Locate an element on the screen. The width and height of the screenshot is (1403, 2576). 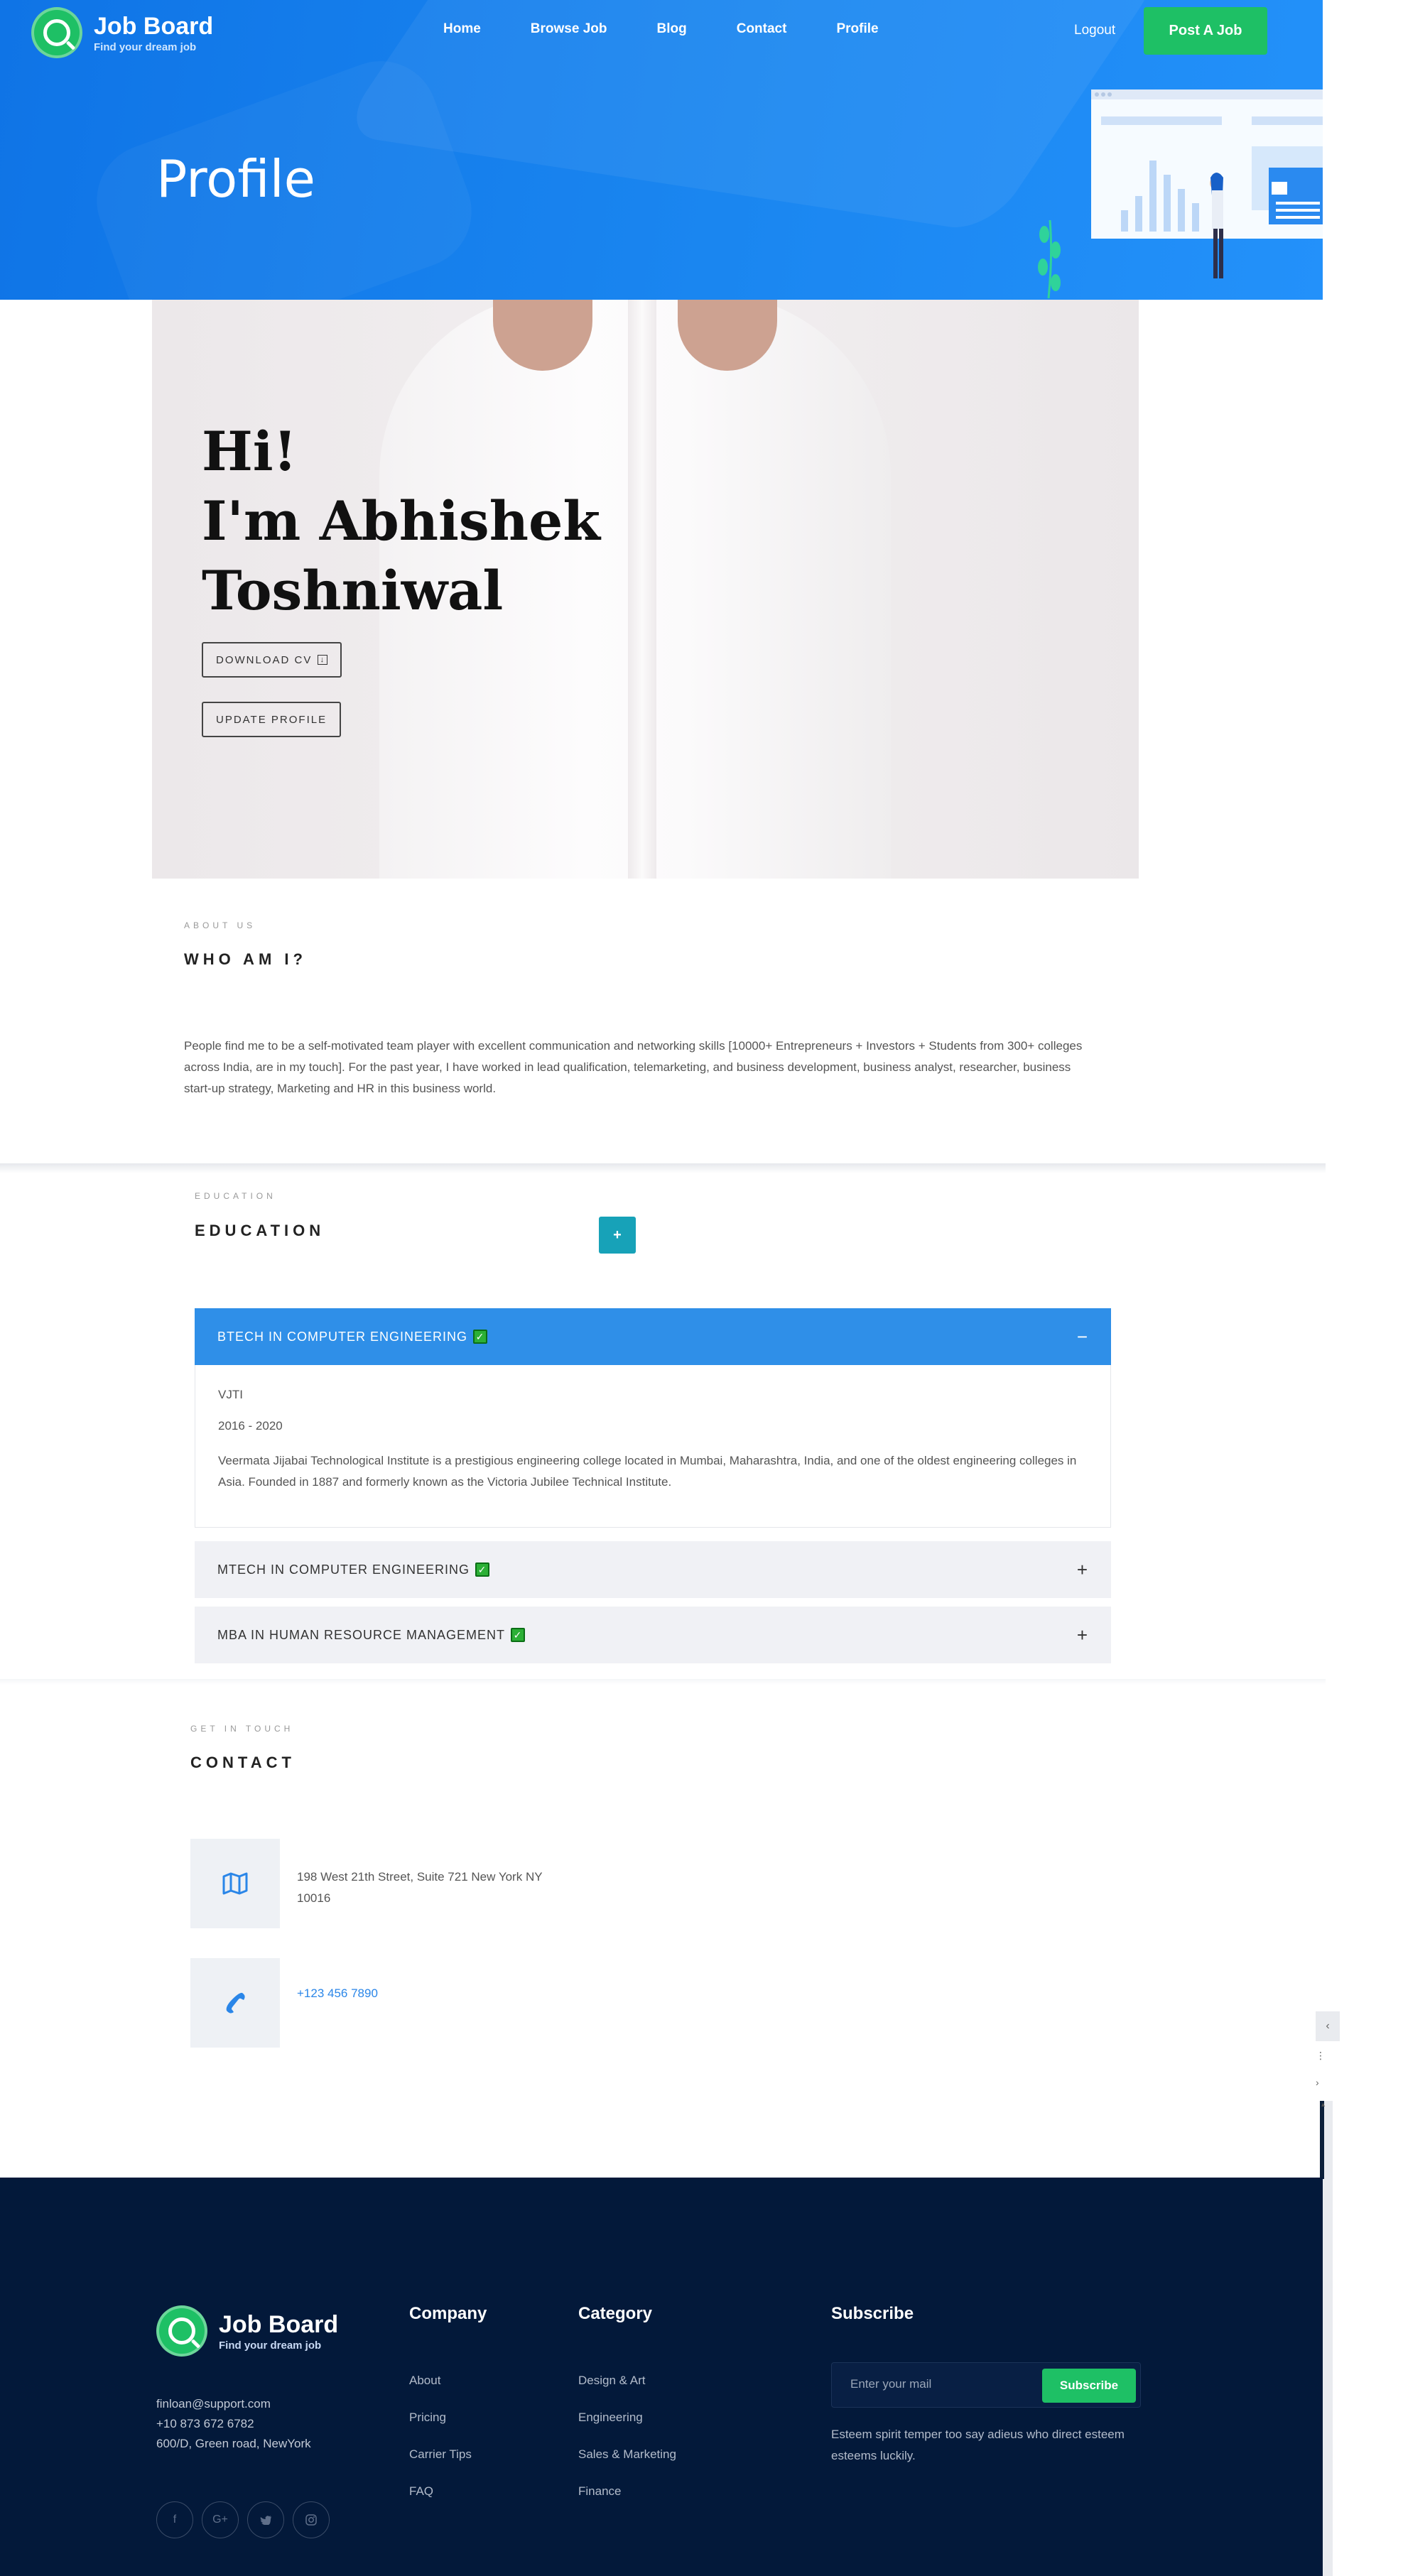
footer-link-finance: Finance is located at coordinates (599, 2491).